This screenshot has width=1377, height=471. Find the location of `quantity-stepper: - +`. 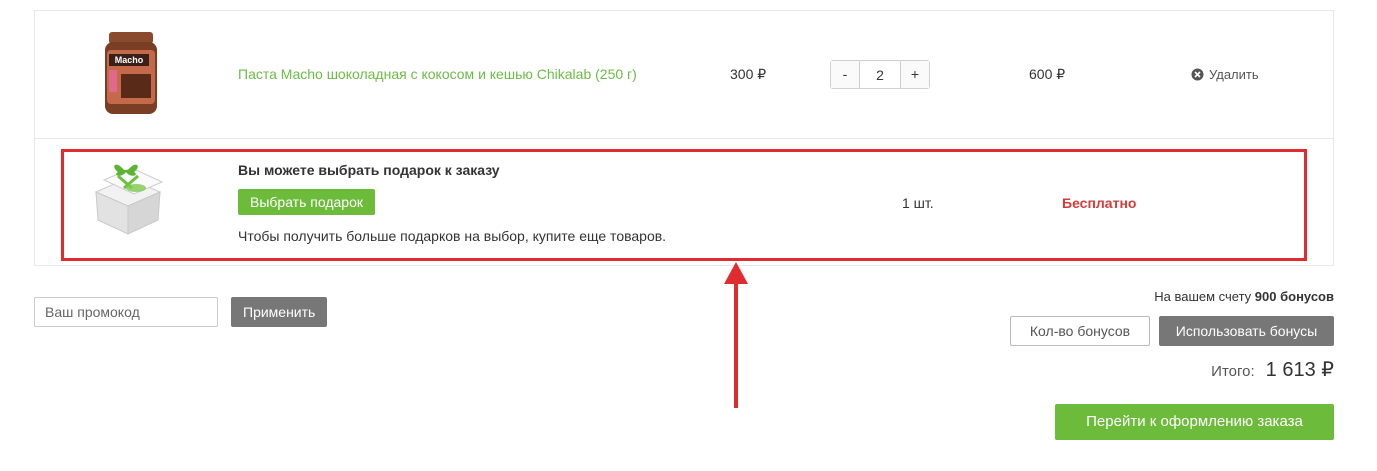

quantity-stepper: - + is located at coordinates (880, 74).